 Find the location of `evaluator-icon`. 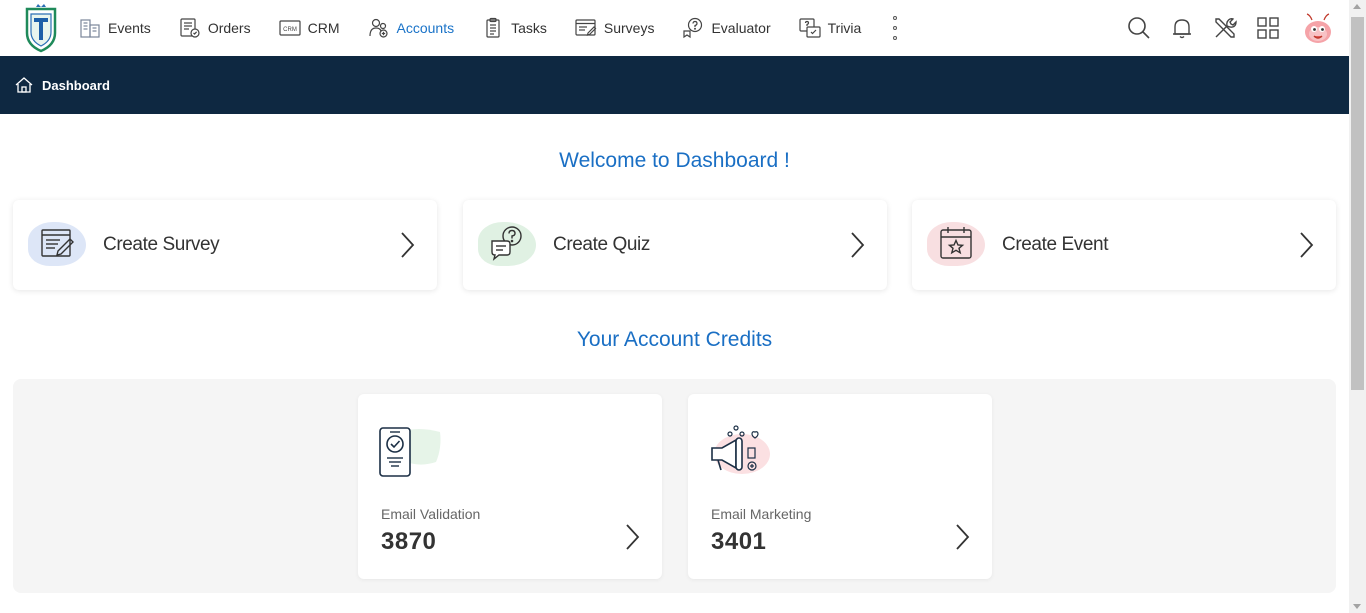

evaluator-icon is located at coordinates (693, 28).